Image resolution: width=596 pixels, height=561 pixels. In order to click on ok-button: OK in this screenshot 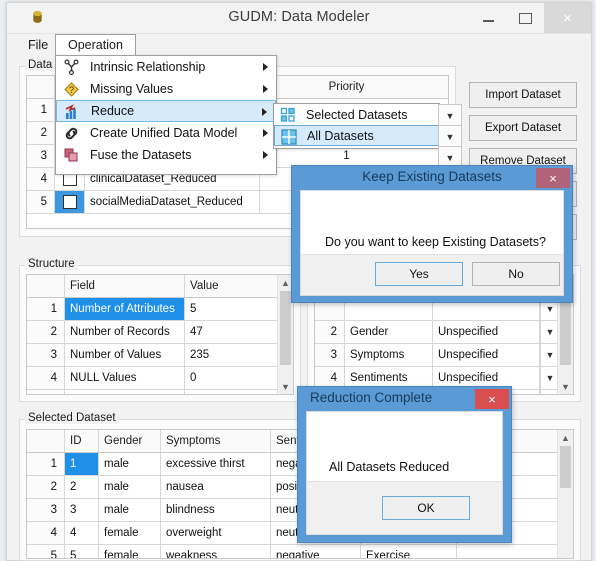, I will do `click(426, 508)`.